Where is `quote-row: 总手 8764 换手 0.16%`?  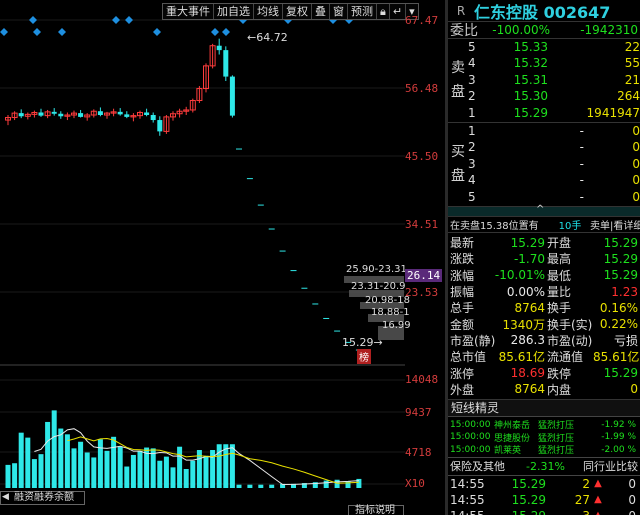 quote-row: 总手 8764 换手 0.16% is located at coordinates (544, 308).